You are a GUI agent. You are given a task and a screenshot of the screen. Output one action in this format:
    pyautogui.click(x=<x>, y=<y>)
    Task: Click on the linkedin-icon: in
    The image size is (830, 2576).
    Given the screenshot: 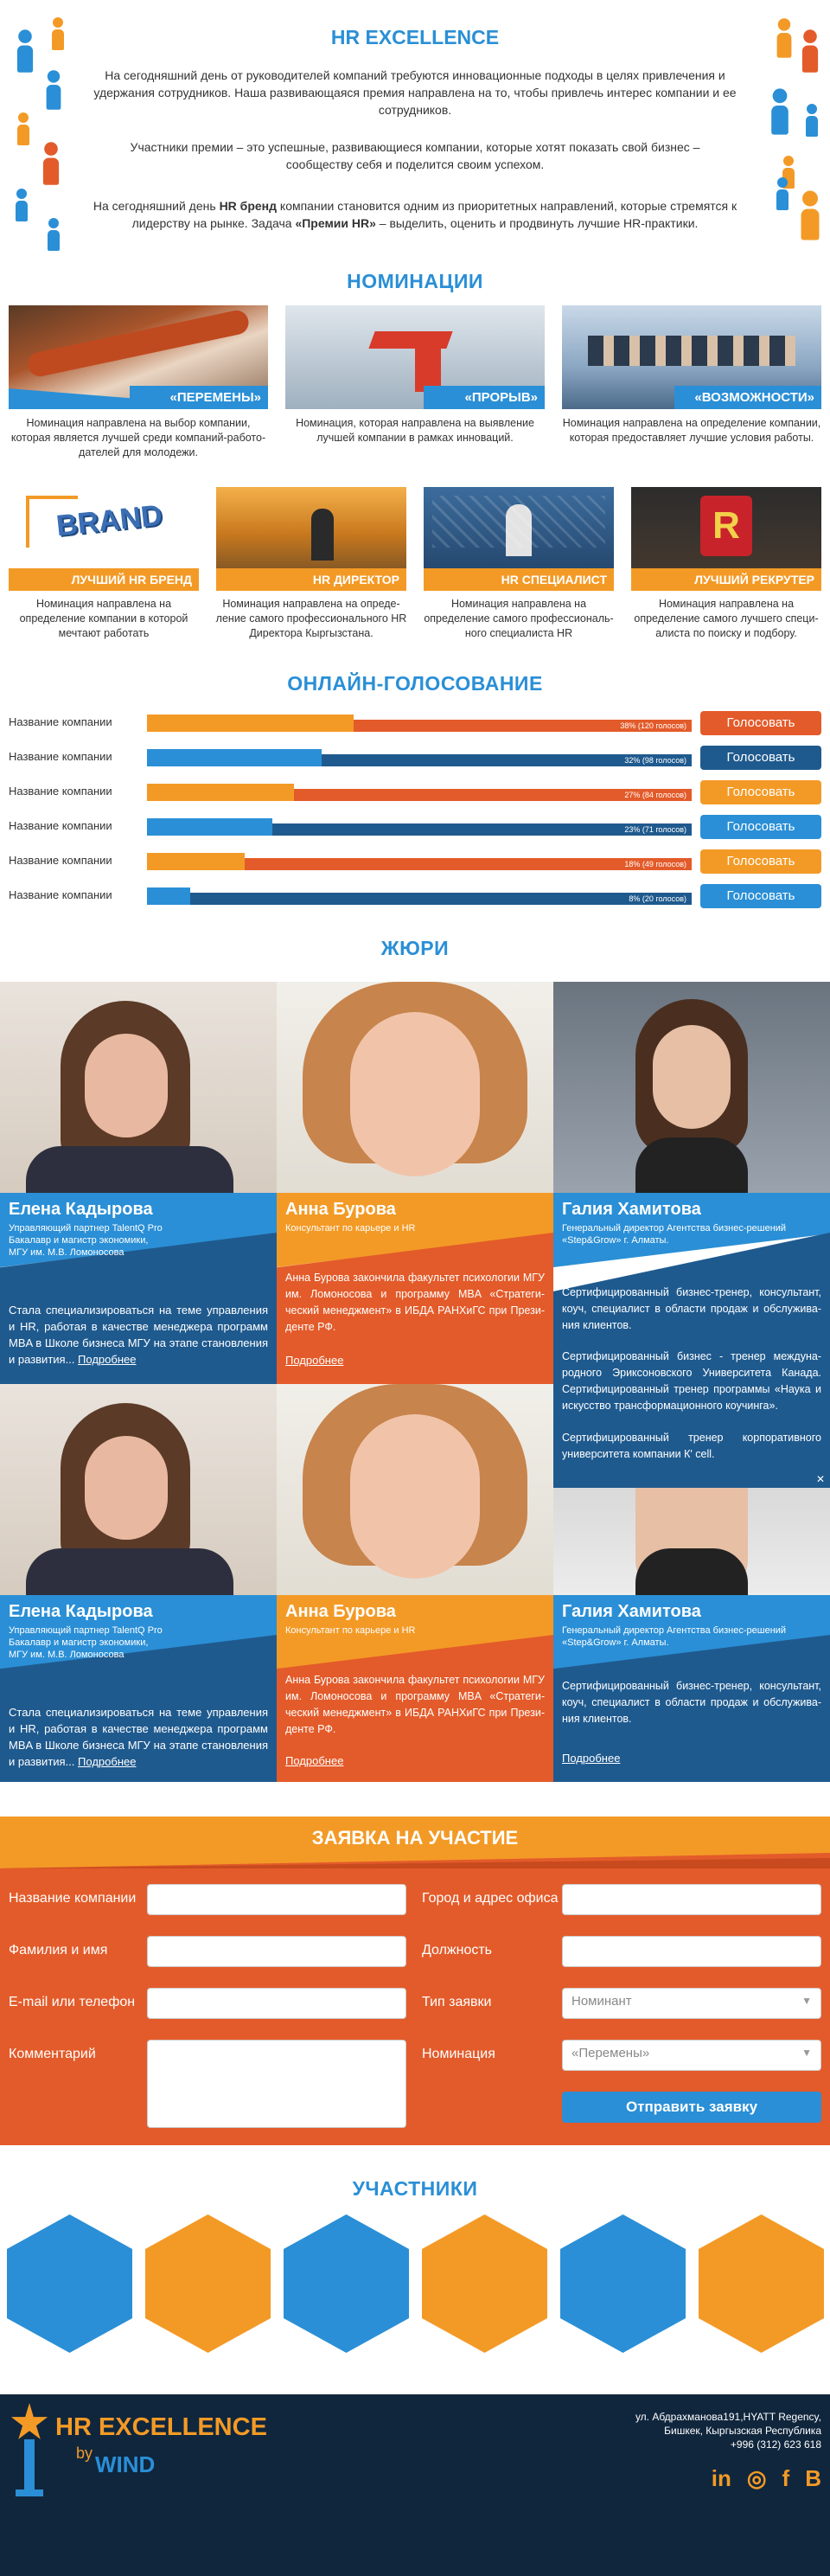 What is the action you would take?
    pyautogui.click(x=721, y=2478)
    